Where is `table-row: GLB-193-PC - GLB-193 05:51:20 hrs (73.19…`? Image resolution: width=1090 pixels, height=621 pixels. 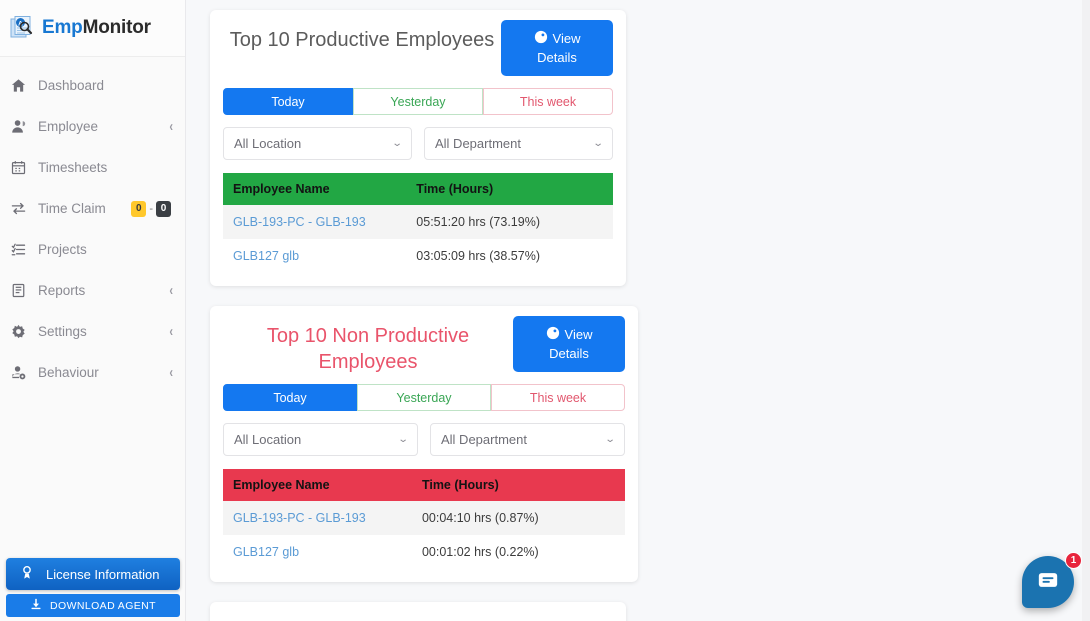
table-row: GLB-193-PC - GLB-193 05:51:20 hrs (73.19… is located at coordinates (418, 222).